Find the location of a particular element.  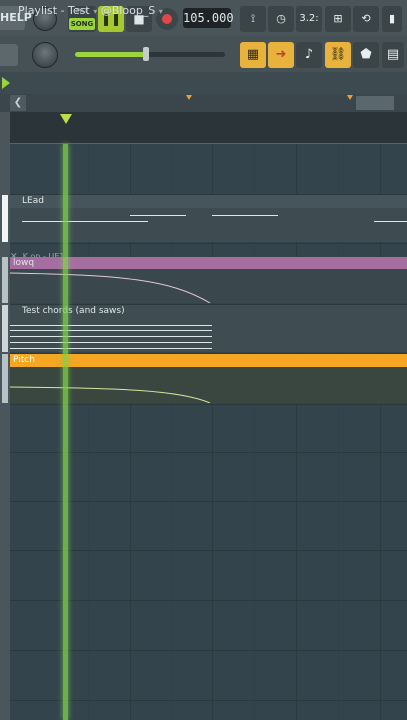

playlist-title: Playlist - Test is located at coordinates (54, 10).